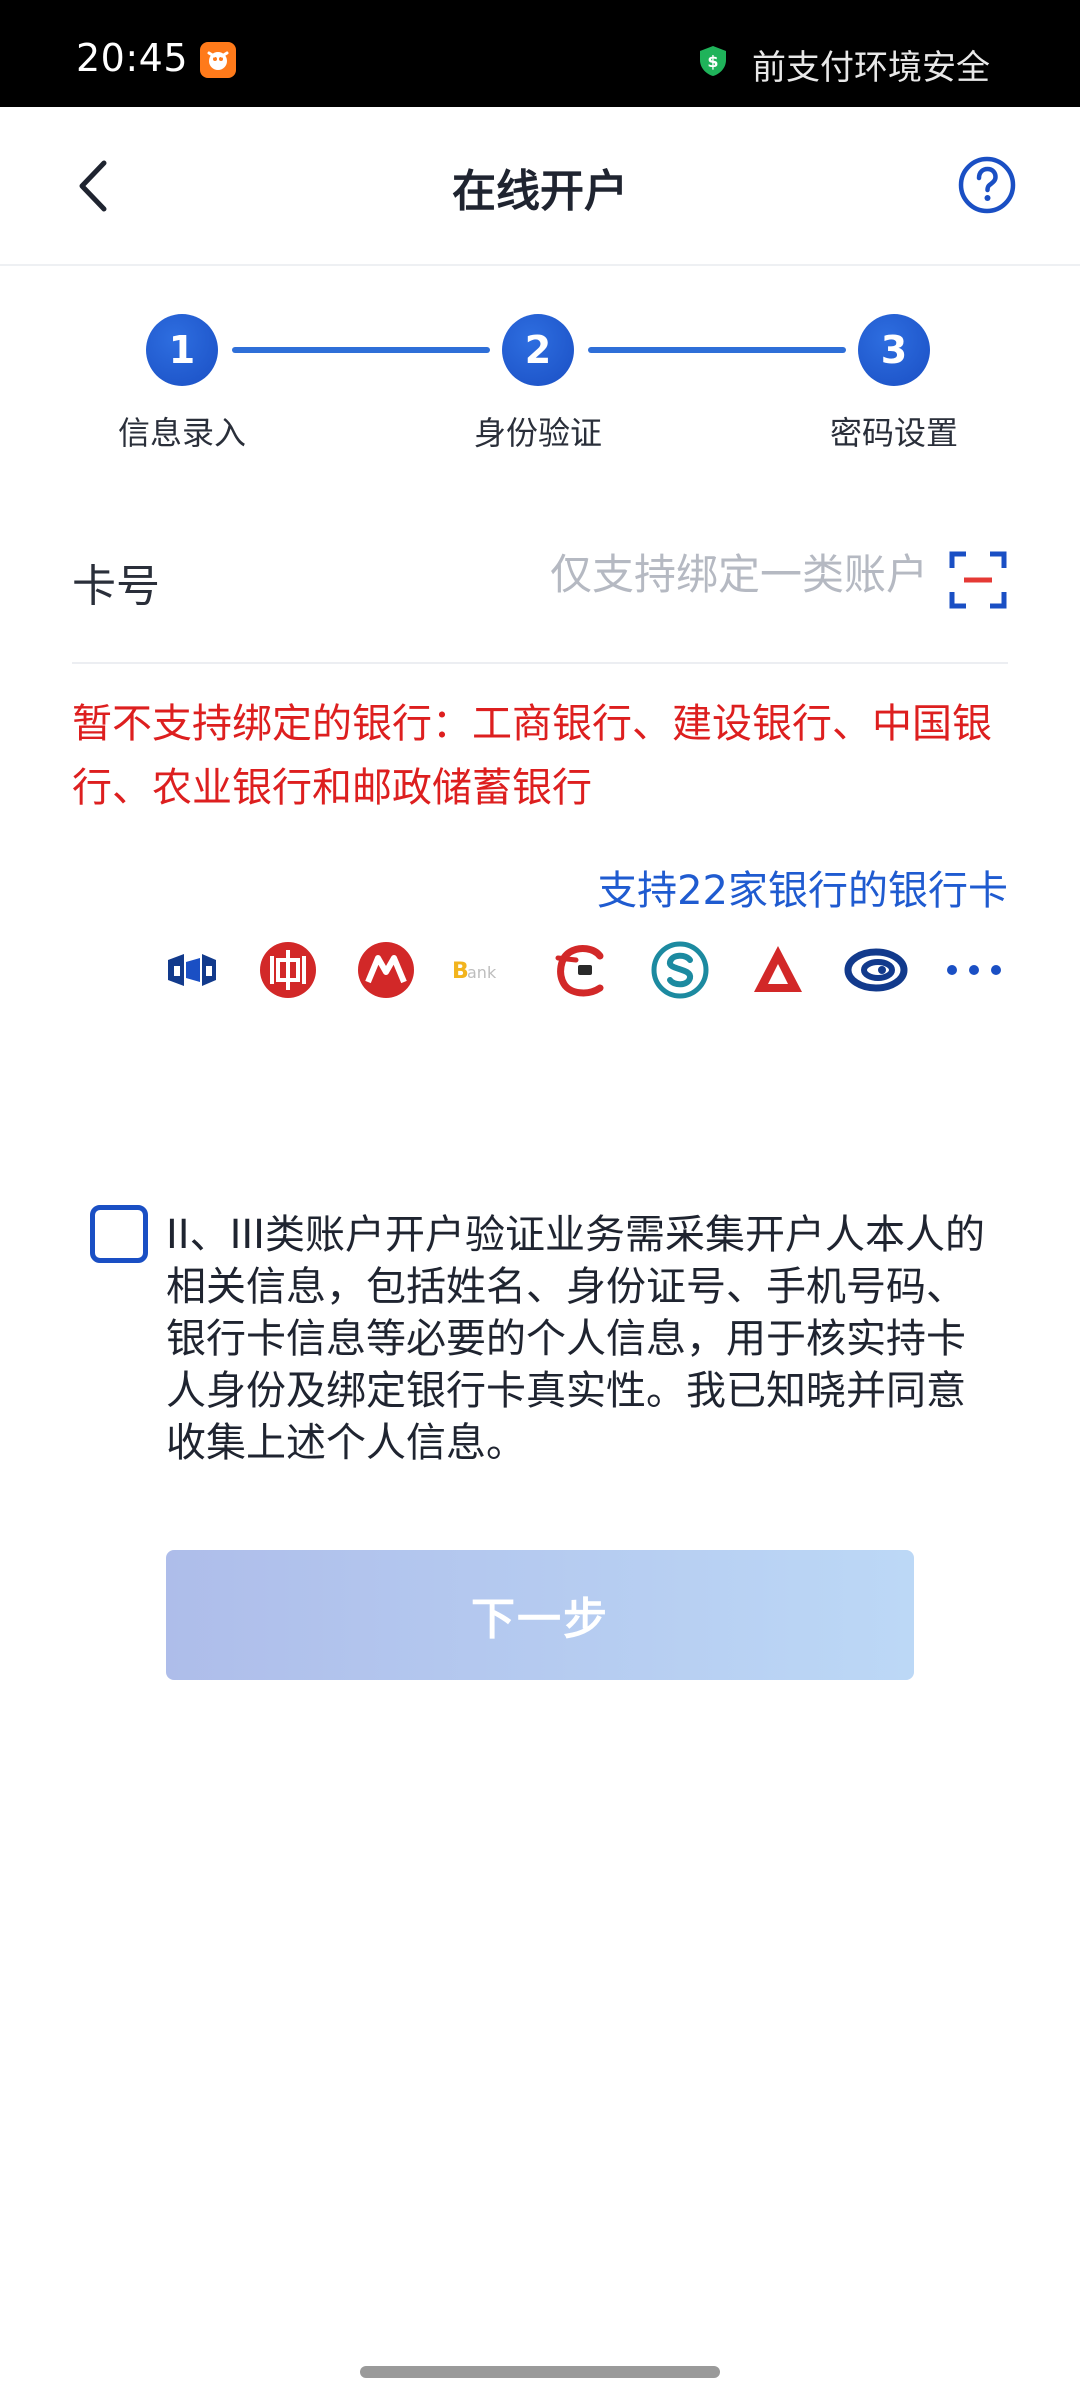 Image resolution: width=1080 pixels, height=2400 pixels. Describe the element at coordinates (668, 574) in the screenshot. I see `card-number-input` at that location.